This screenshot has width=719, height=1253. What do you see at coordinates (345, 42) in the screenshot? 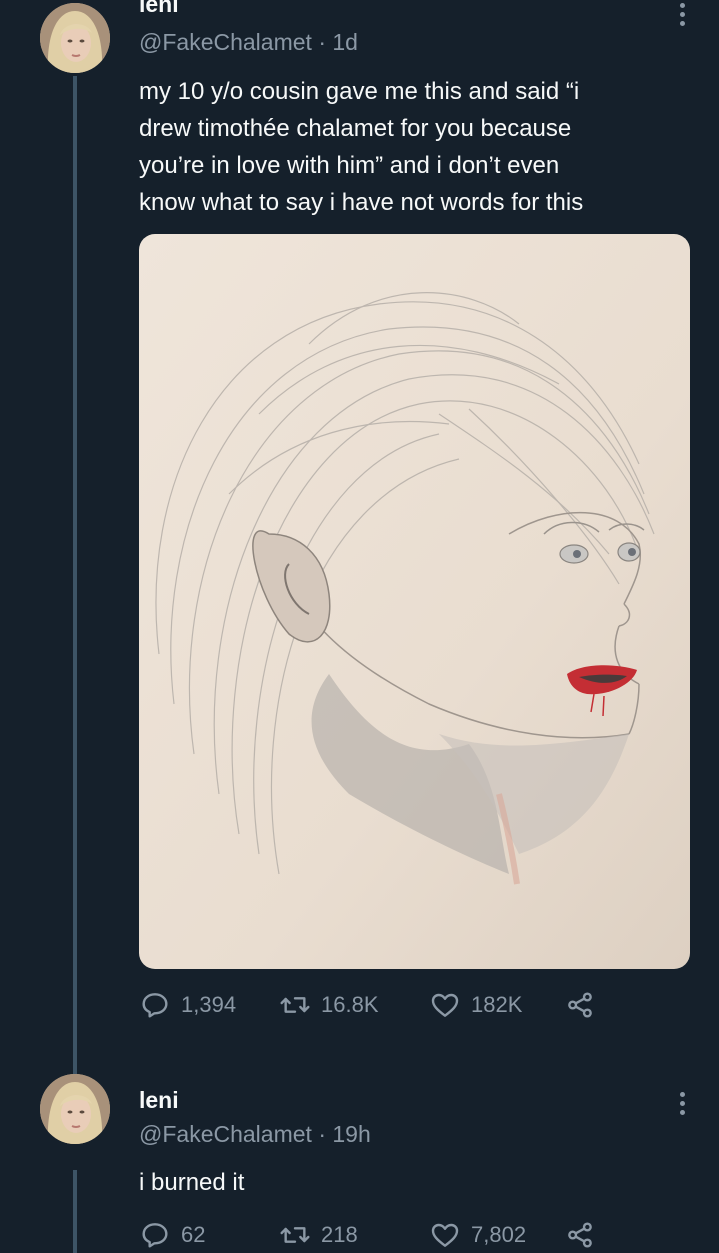
I see `timestamp: 1d` at bounding box center [345, 42].